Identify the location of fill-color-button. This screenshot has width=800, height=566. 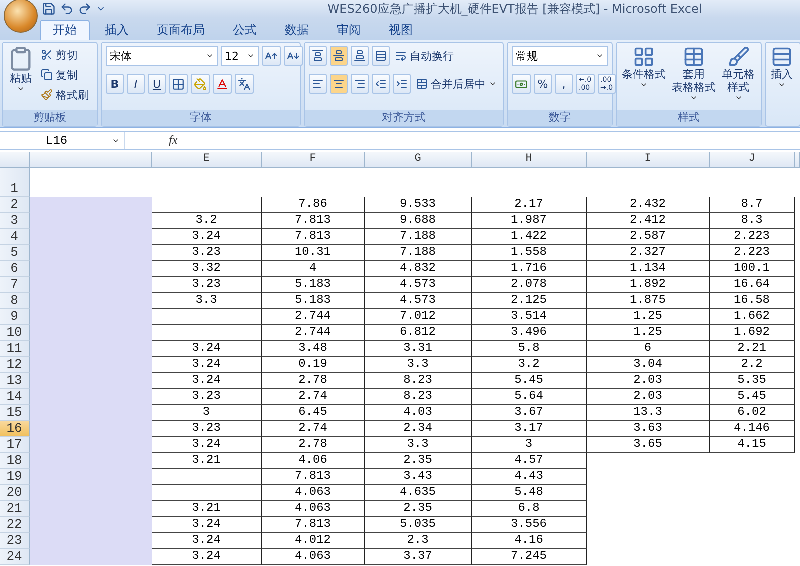
(200, 84).